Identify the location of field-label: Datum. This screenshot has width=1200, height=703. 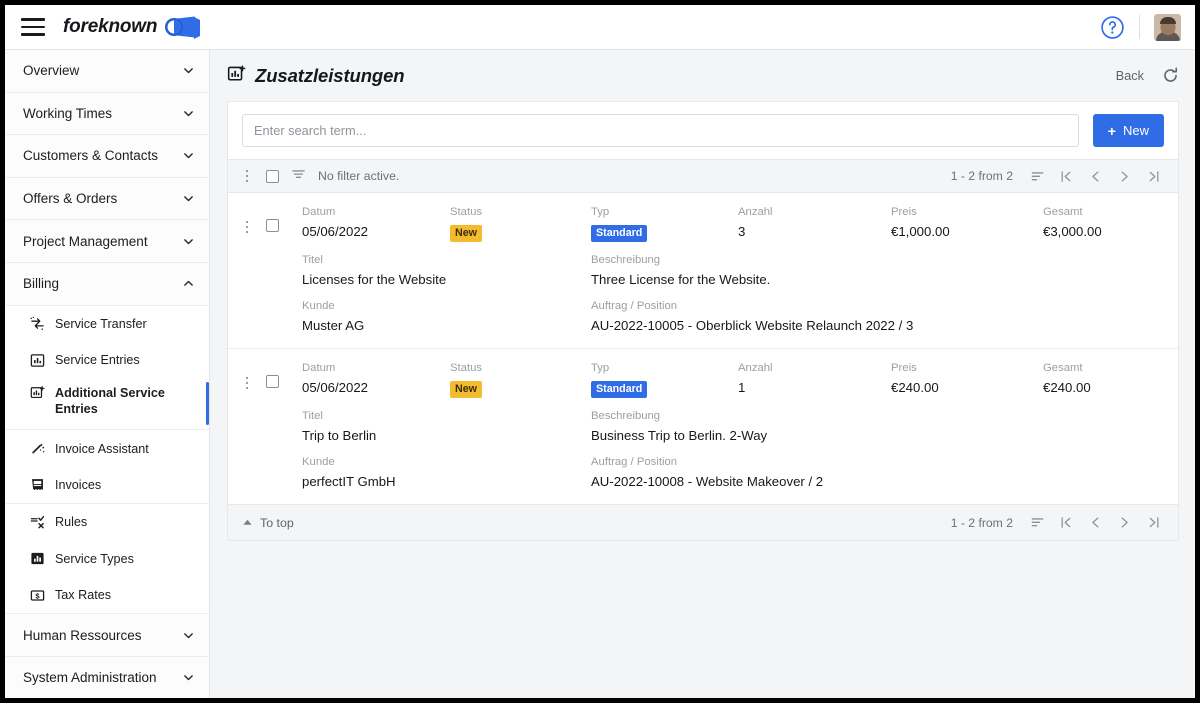
(319, 212).